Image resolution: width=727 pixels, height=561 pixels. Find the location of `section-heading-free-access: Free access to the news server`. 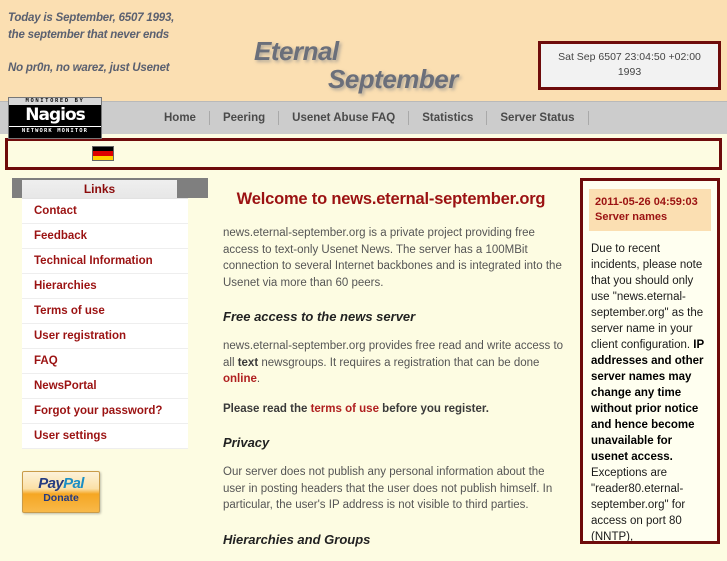

section-heading-free-access: Free access to the news server is located at coordinates (319, 316).